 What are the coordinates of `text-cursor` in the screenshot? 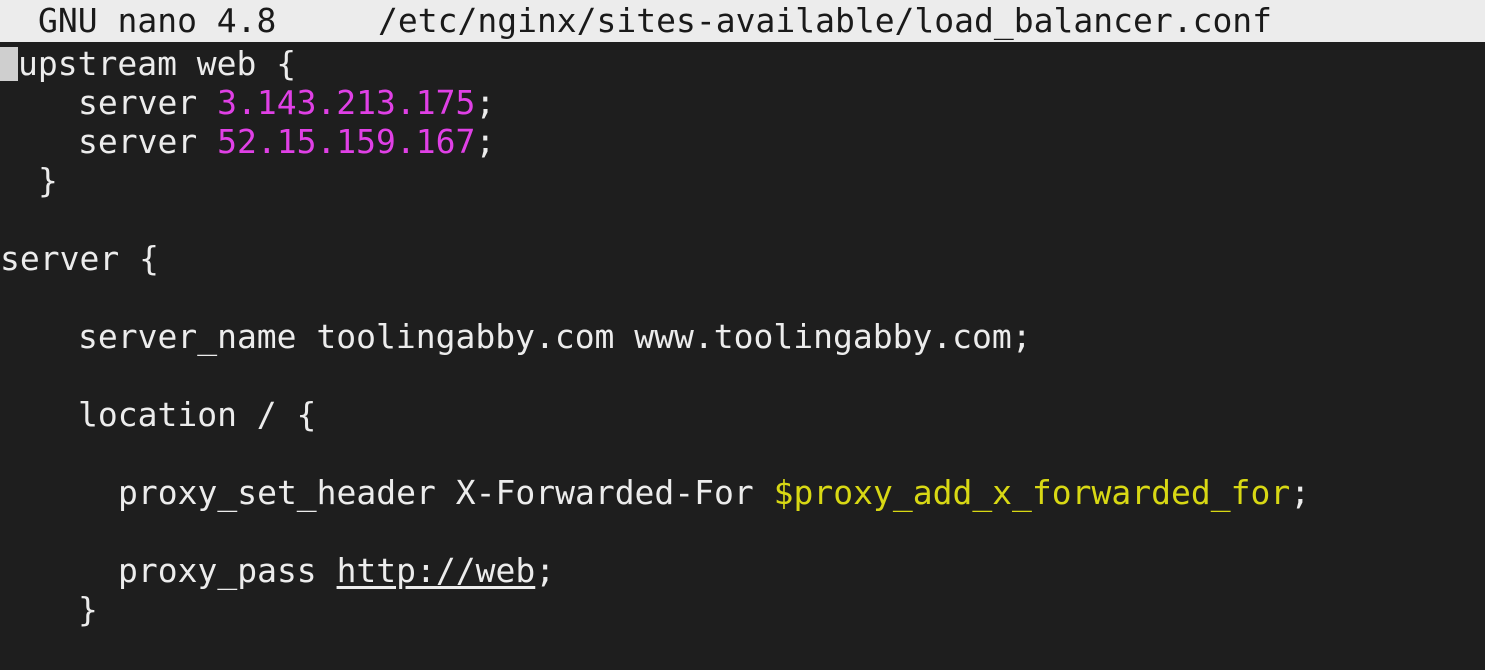 It's located at (9, 64).